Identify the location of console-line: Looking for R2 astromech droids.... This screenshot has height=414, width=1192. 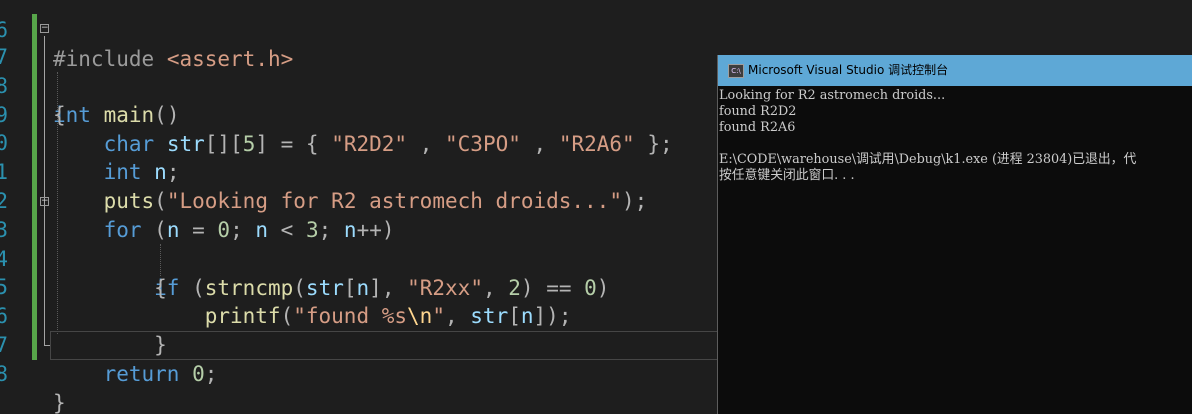
(832, 95).